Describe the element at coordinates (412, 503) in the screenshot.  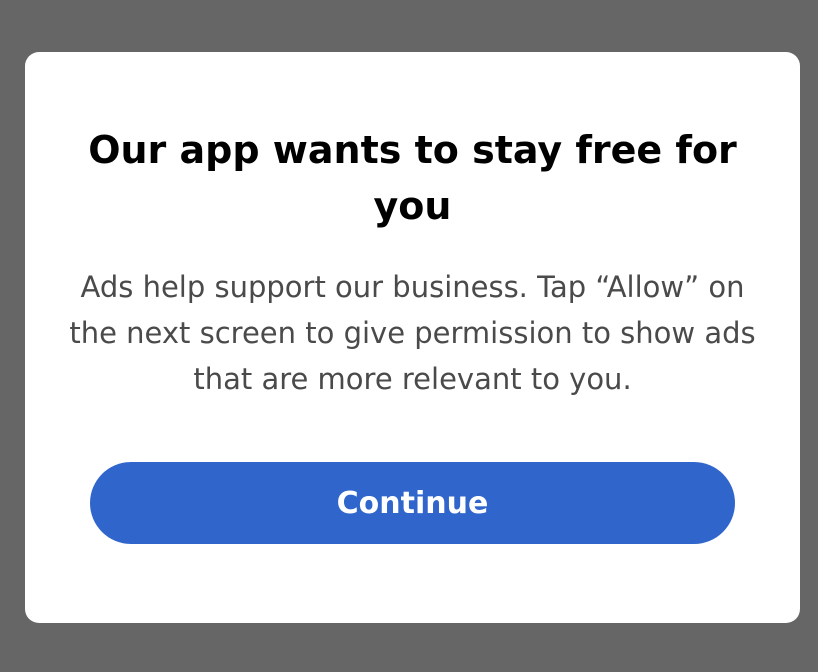
I see `continue-button: Continue` at that location.